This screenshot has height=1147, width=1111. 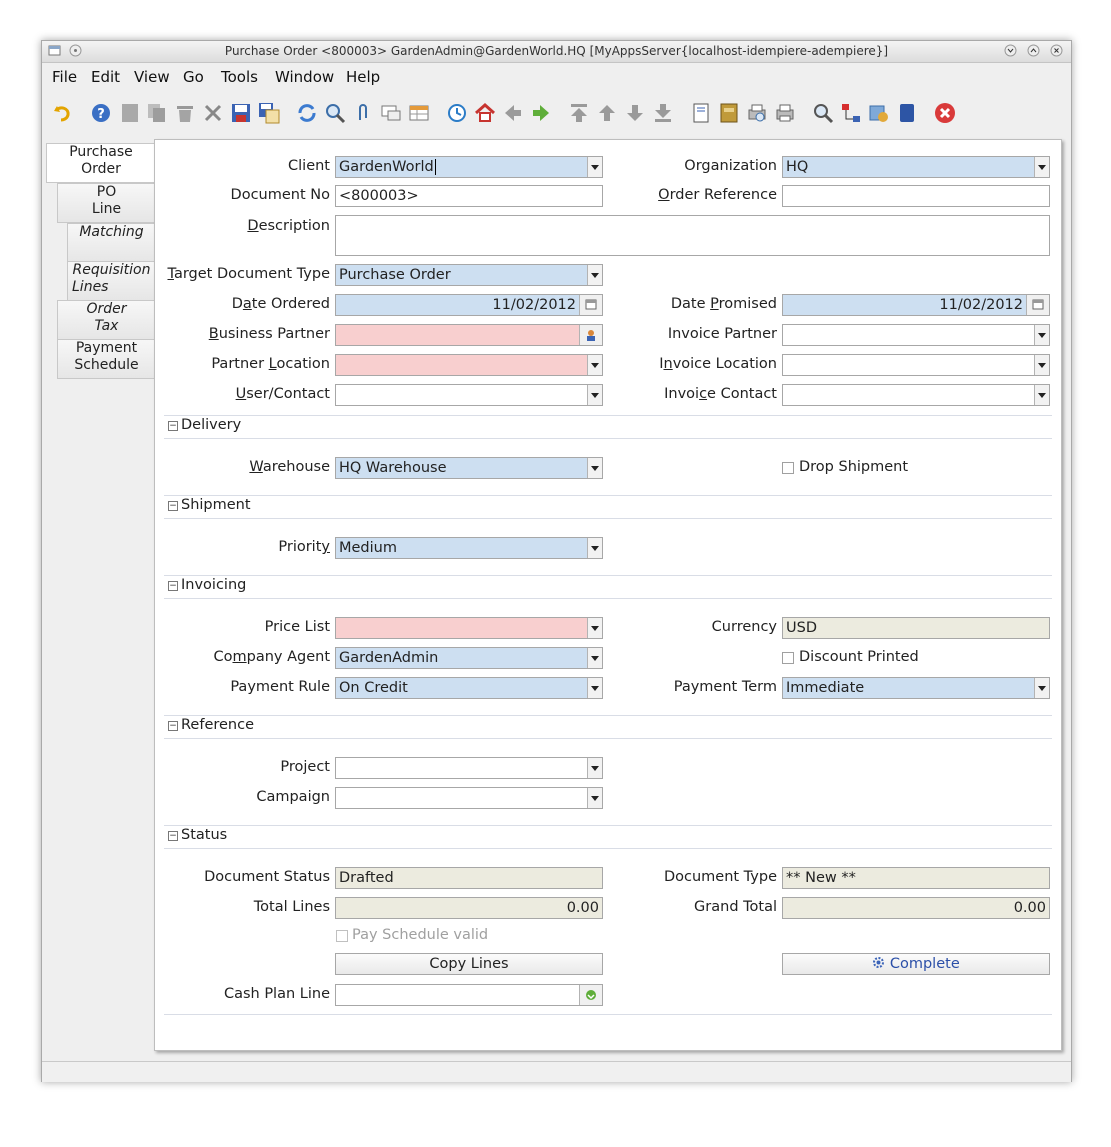 I want to click on document-no-field: <800003>, so click(x=469, y=196).